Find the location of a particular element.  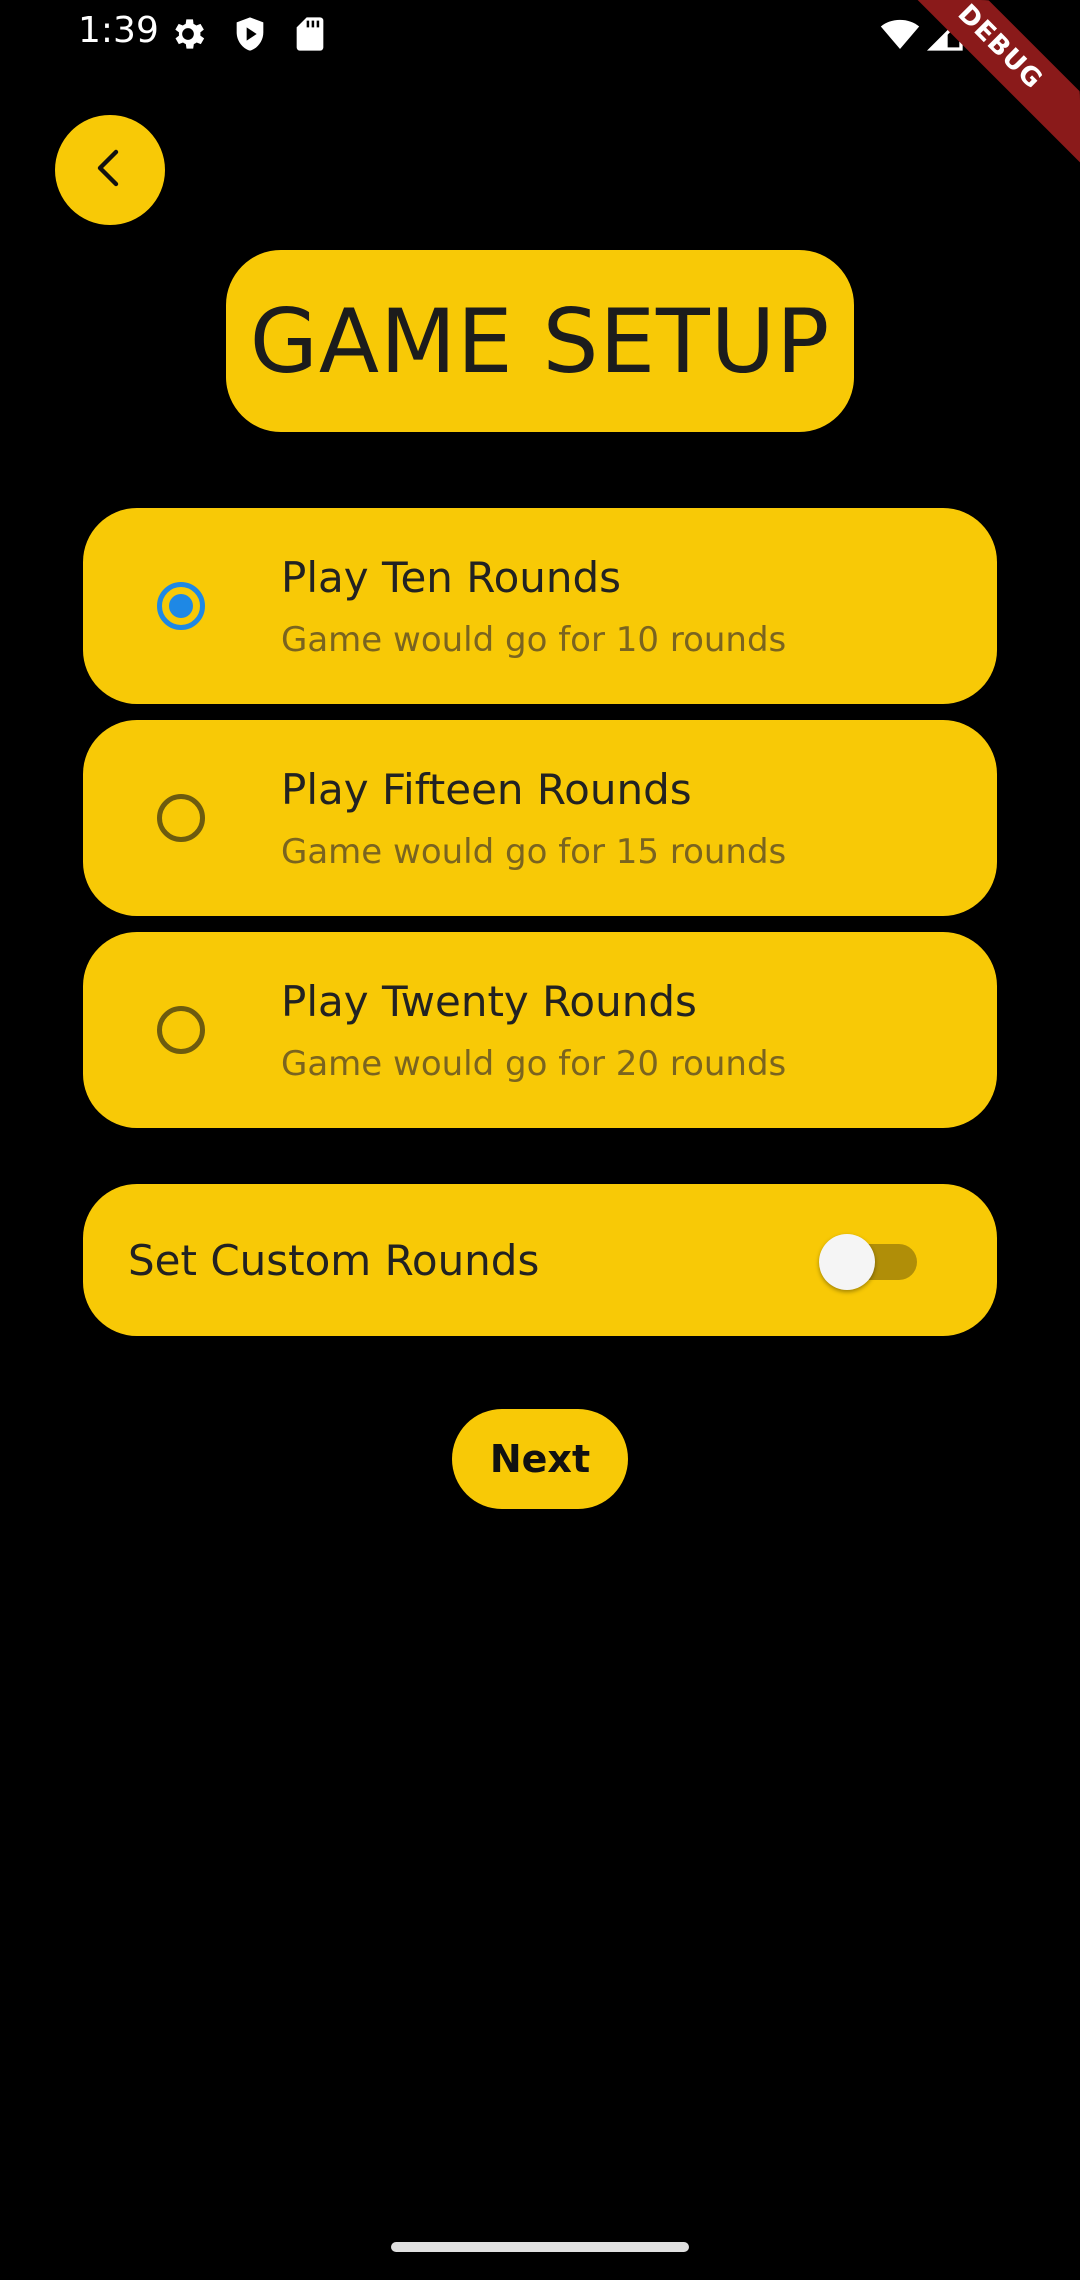

shield-play-icon is located at coordinates (250, 34).